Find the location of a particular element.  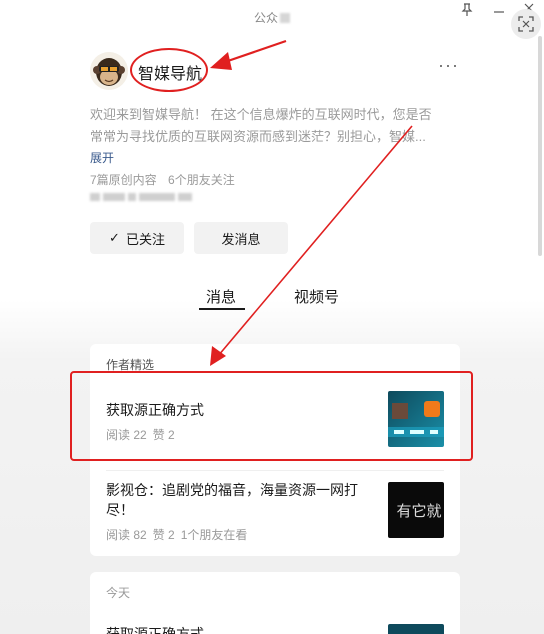

featured-header: 作者精选 is located at coordinates (130, 365).